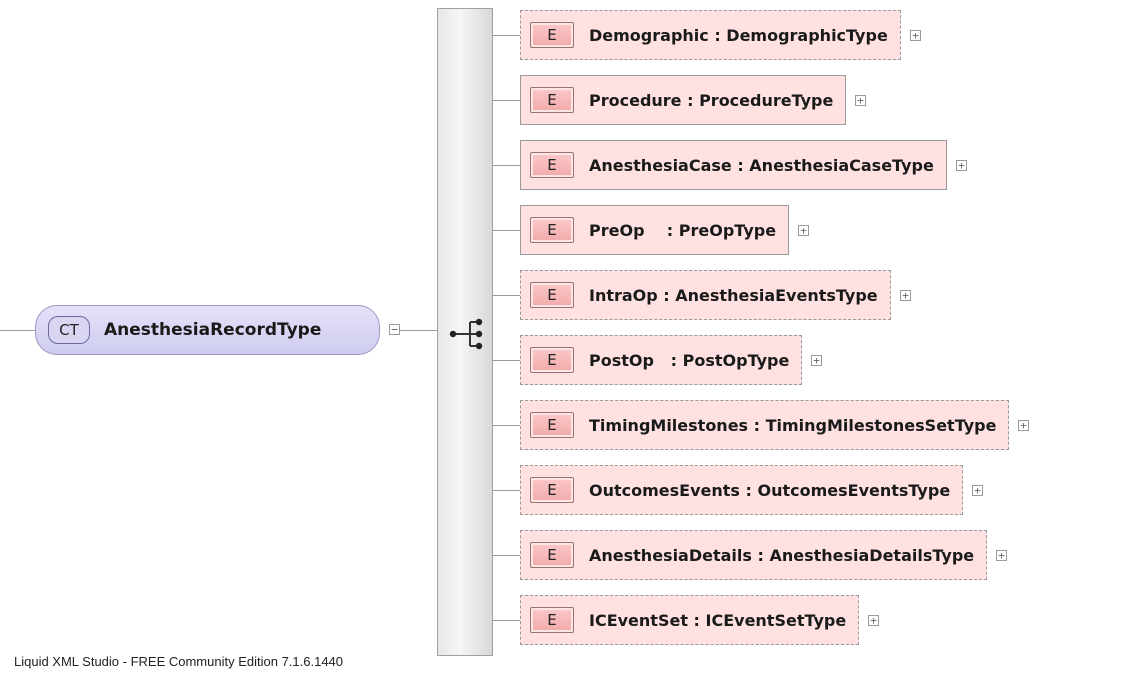  Describe the element at coordinates (770, 490) in the screenshot. I see `element-label: OutcomesEvents : OutcomesEventsType` at that location.